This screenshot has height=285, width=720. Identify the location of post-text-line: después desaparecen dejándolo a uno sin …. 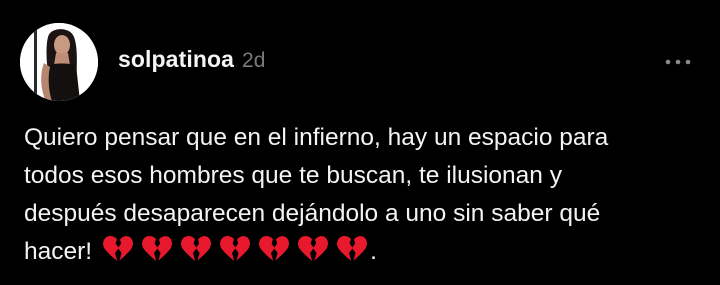
(312, 213).